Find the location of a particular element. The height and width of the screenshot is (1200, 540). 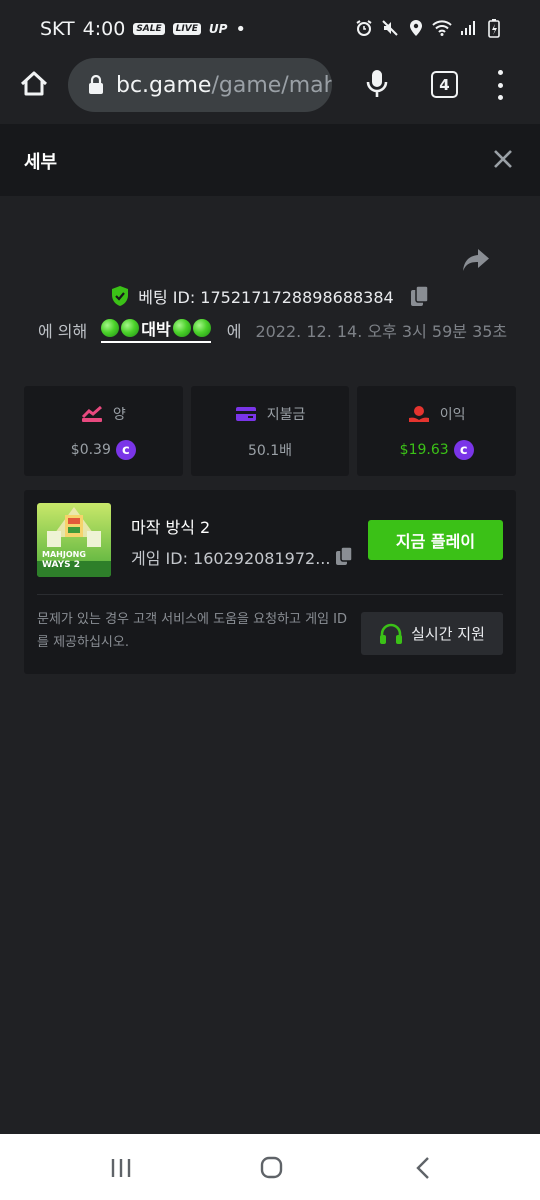

stat-value-row: $0.39 c is located at coordinates (103, 450).